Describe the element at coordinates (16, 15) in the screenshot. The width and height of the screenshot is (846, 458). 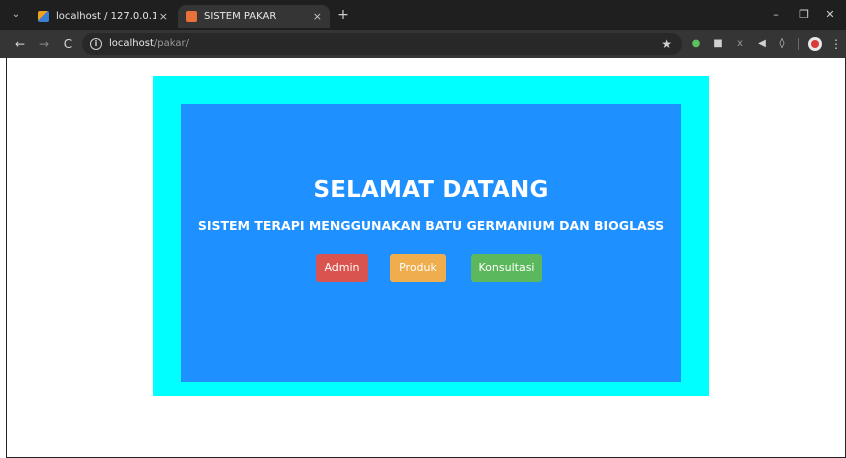
I see `tab-search-icon: ⌄` at that location.